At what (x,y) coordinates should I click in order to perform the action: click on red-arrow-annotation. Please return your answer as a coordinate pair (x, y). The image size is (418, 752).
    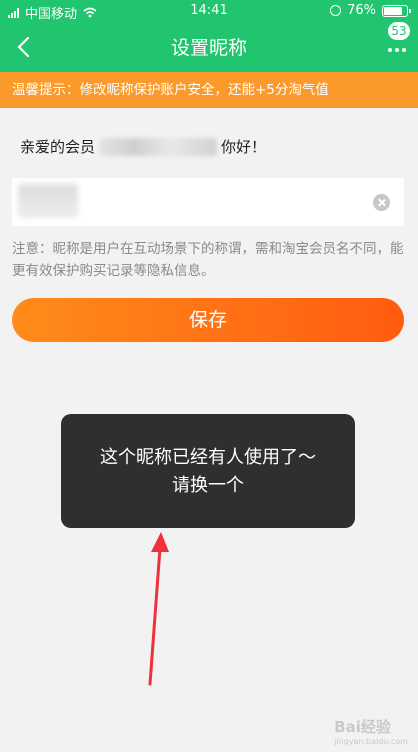
    Looking at the image, I should click on (158, 609).